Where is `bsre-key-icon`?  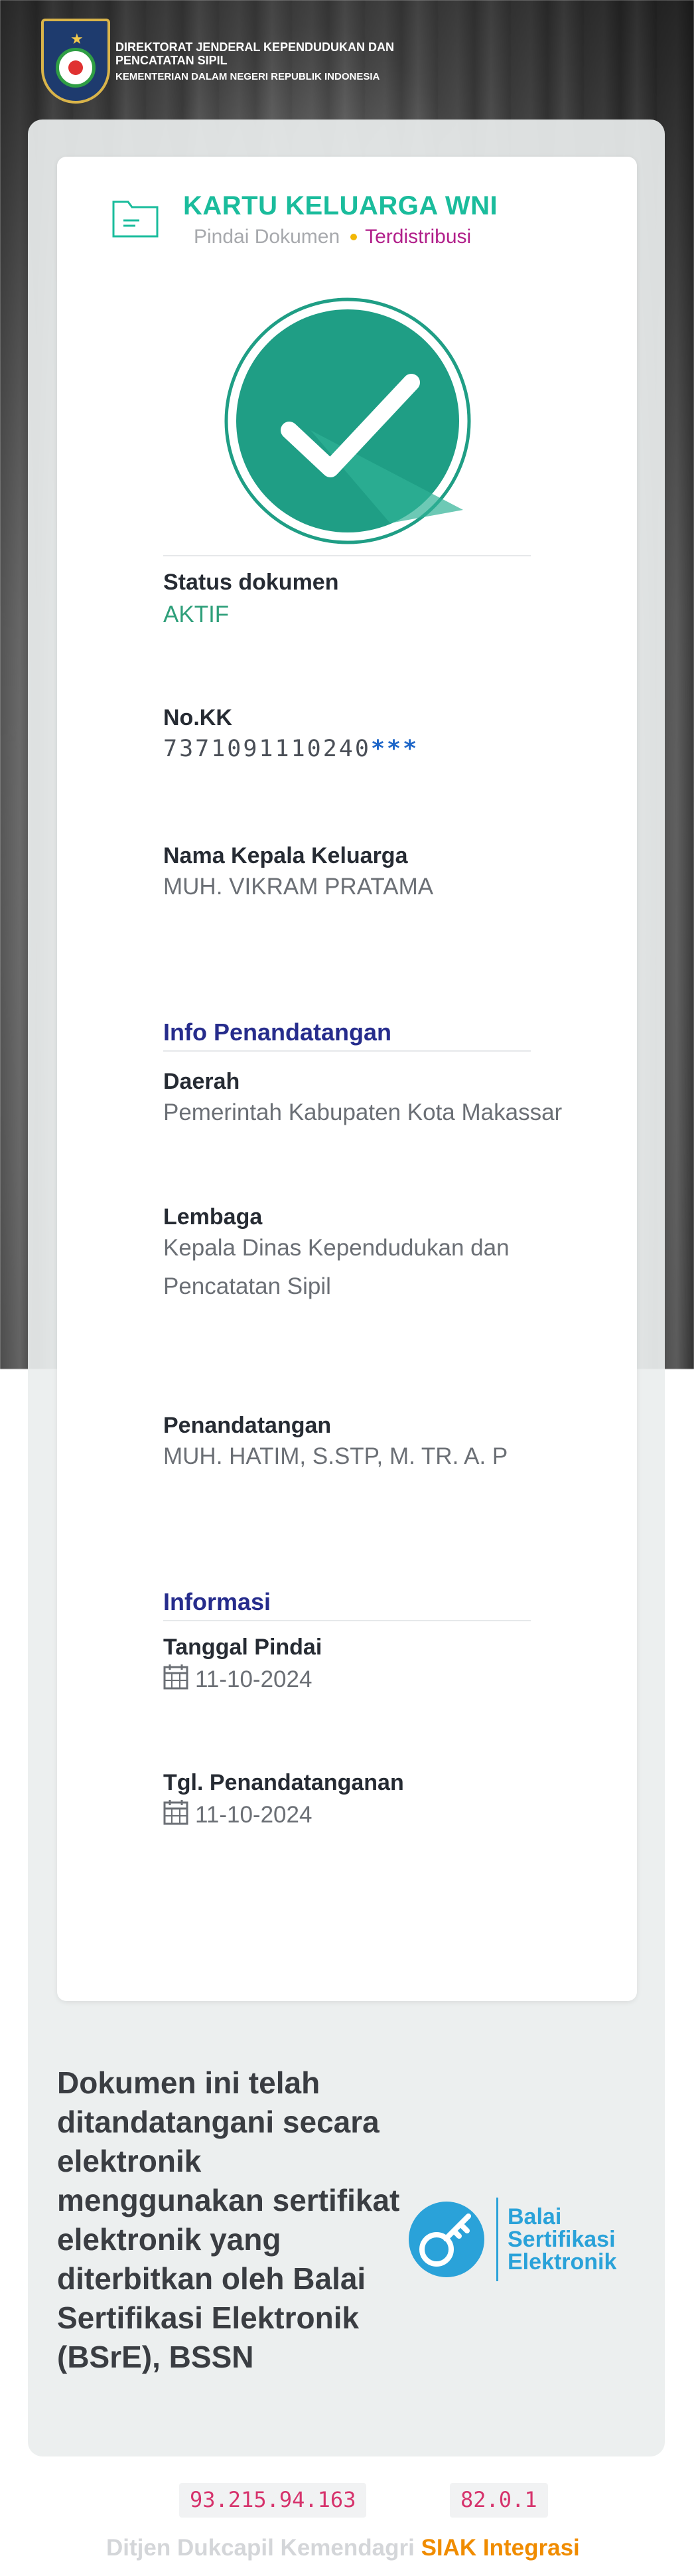 bsre-key-icon is located at coordinates (446, 2239).